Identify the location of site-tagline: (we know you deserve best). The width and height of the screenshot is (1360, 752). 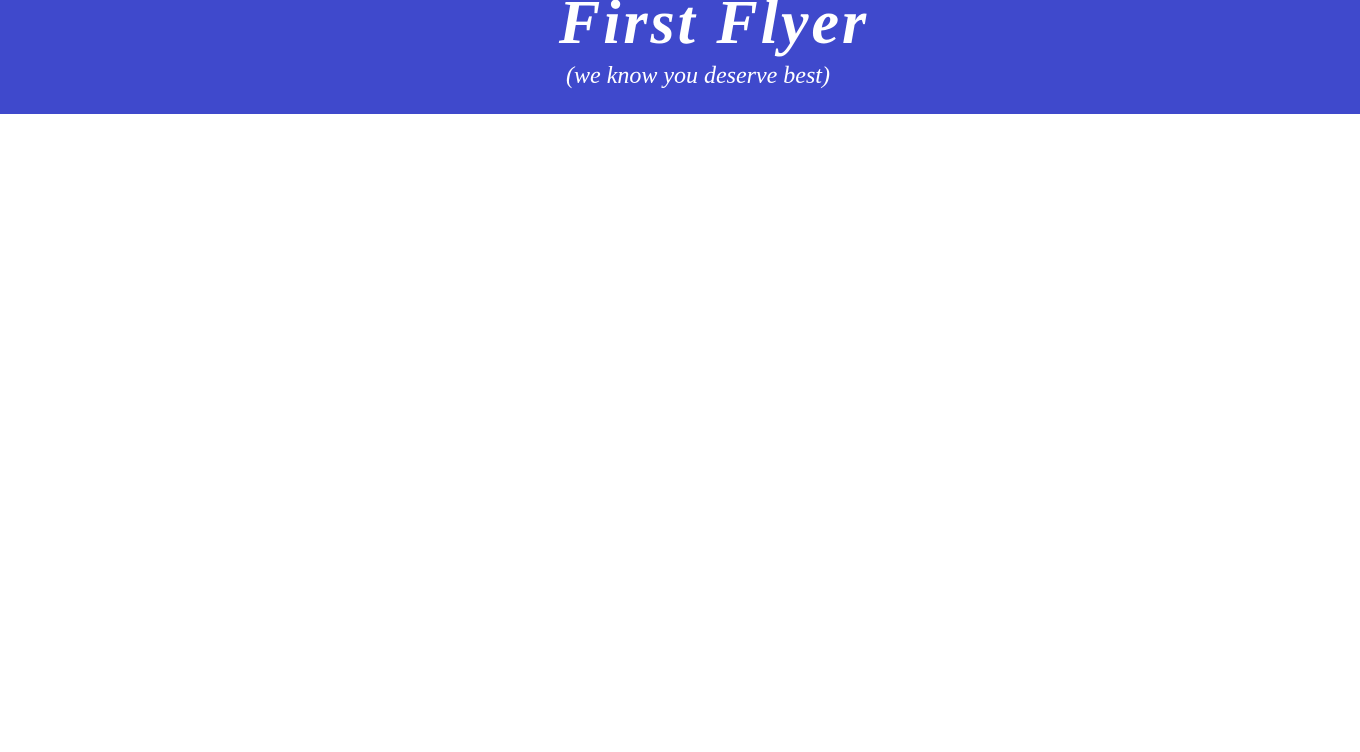
(698, 76).